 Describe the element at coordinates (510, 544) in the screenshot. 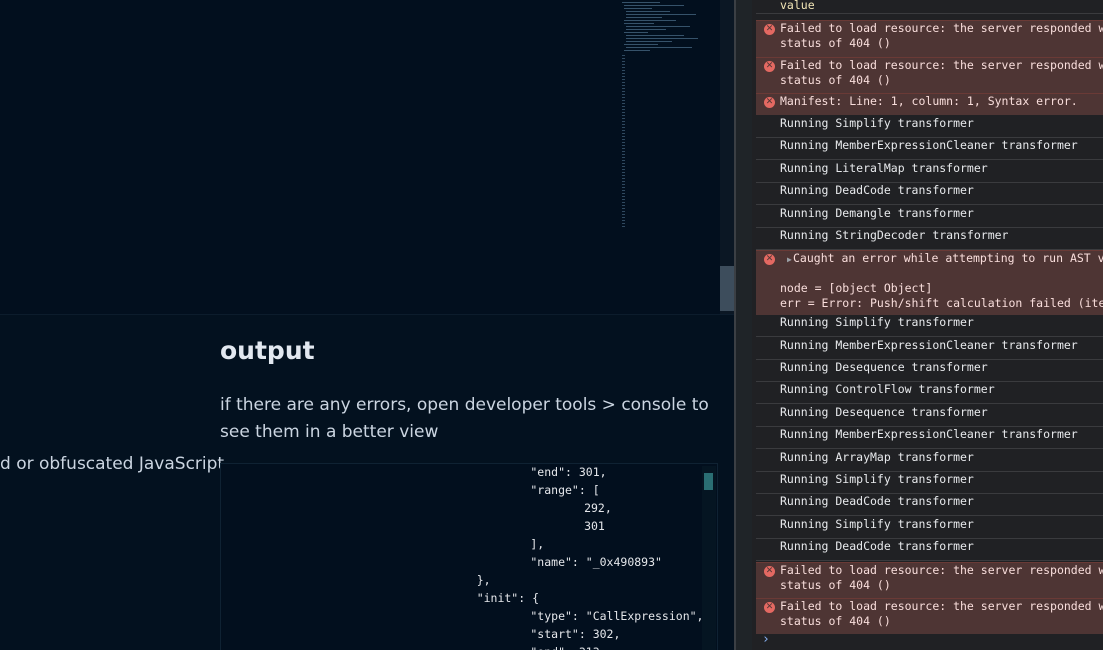

I see `code-line: ],` at that location.